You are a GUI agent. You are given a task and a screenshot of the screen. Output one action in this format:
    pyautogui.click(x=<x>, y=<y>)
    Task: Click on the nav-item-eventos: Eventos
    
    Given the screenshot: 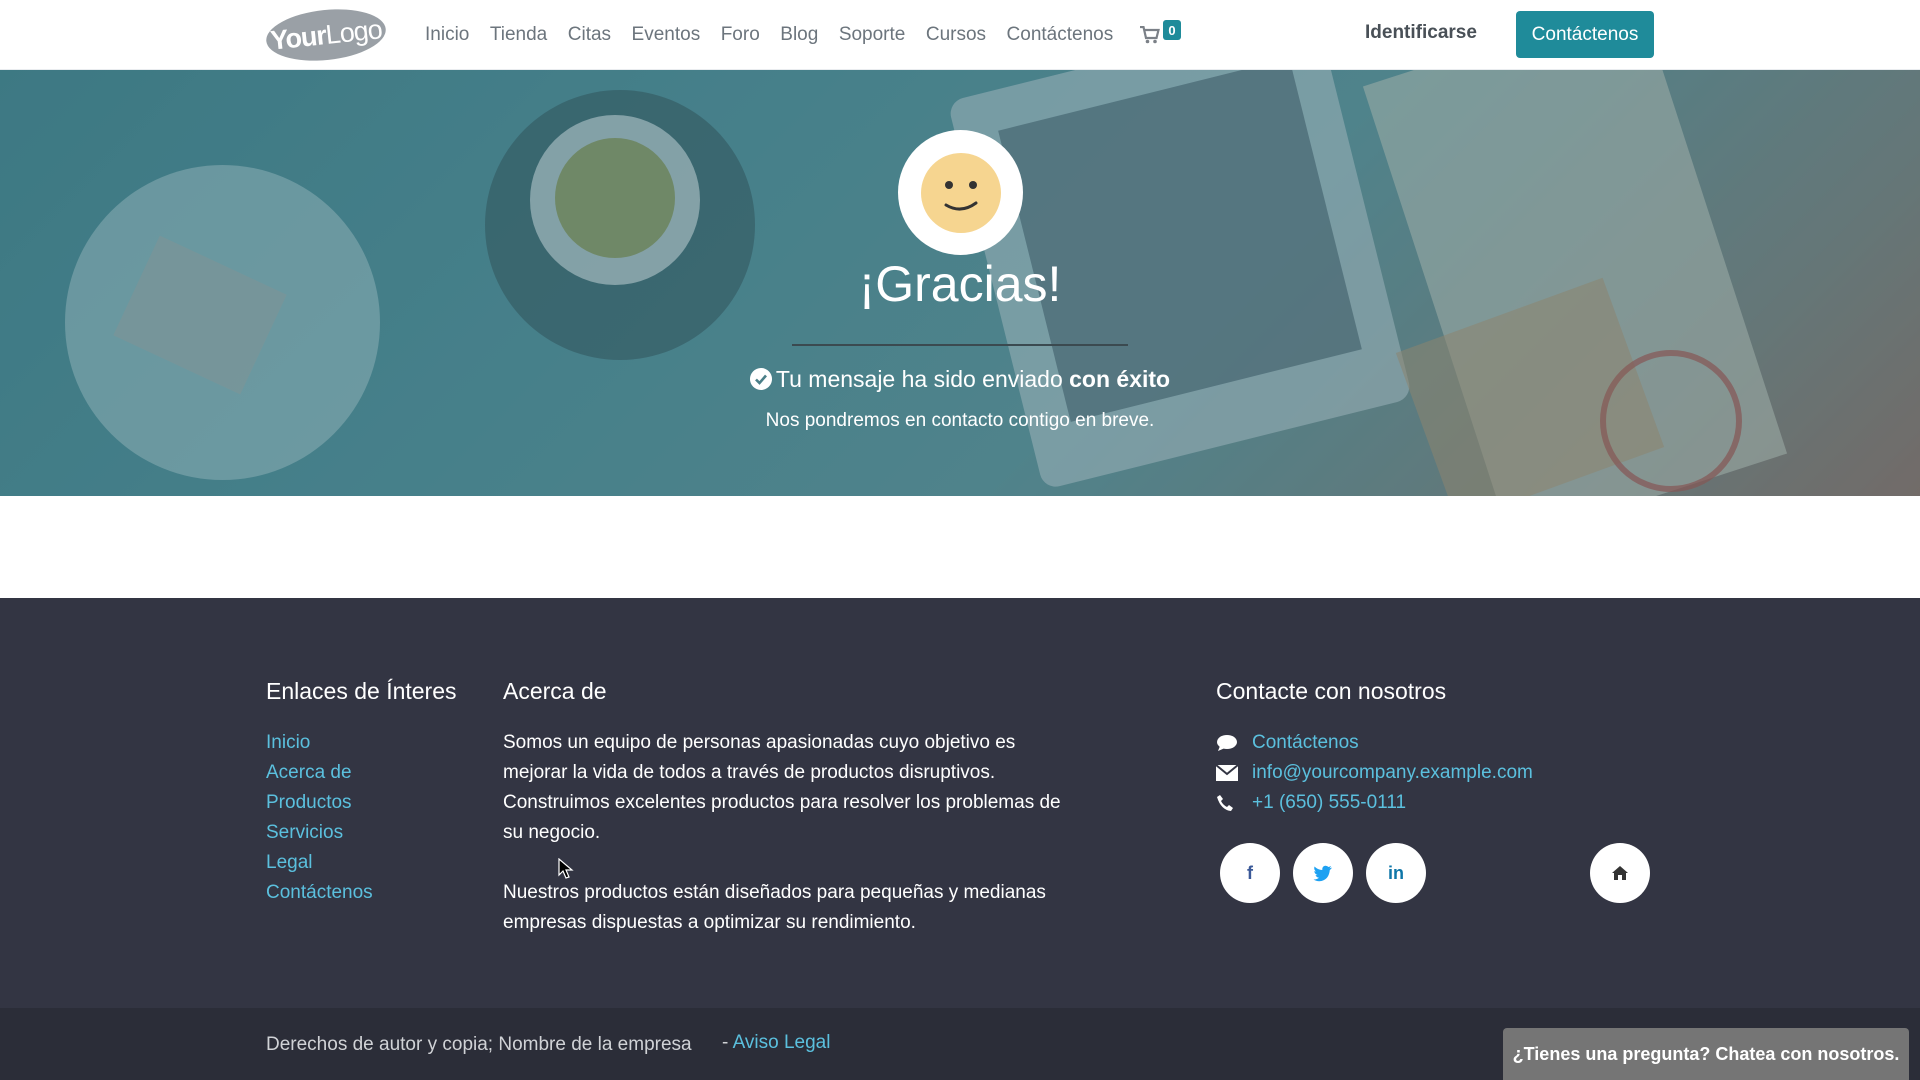 What is the action you would take?
    pyautogui.click(x=666, y=35)
    